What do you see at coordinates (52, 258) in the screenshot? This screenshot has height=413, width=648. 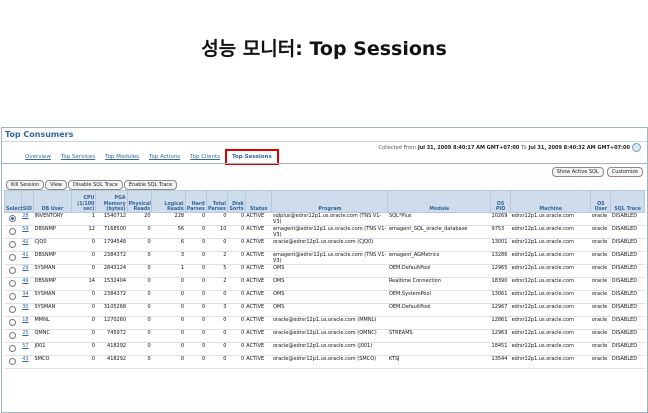 I see `db-user-cell: DBSNMP` at bounding box center [52, 258].